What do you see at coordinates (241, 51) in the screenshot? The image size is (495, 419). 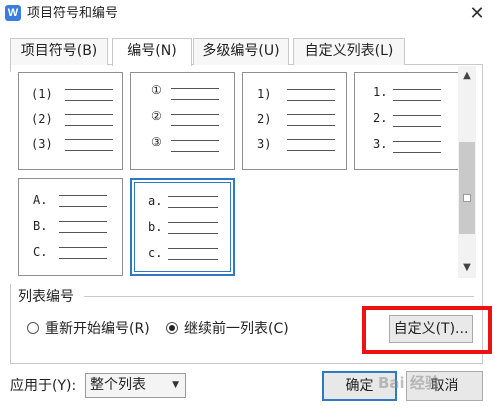 I see `tab-multilevel: 多级编号(U)` at bounding box center [241, 51].